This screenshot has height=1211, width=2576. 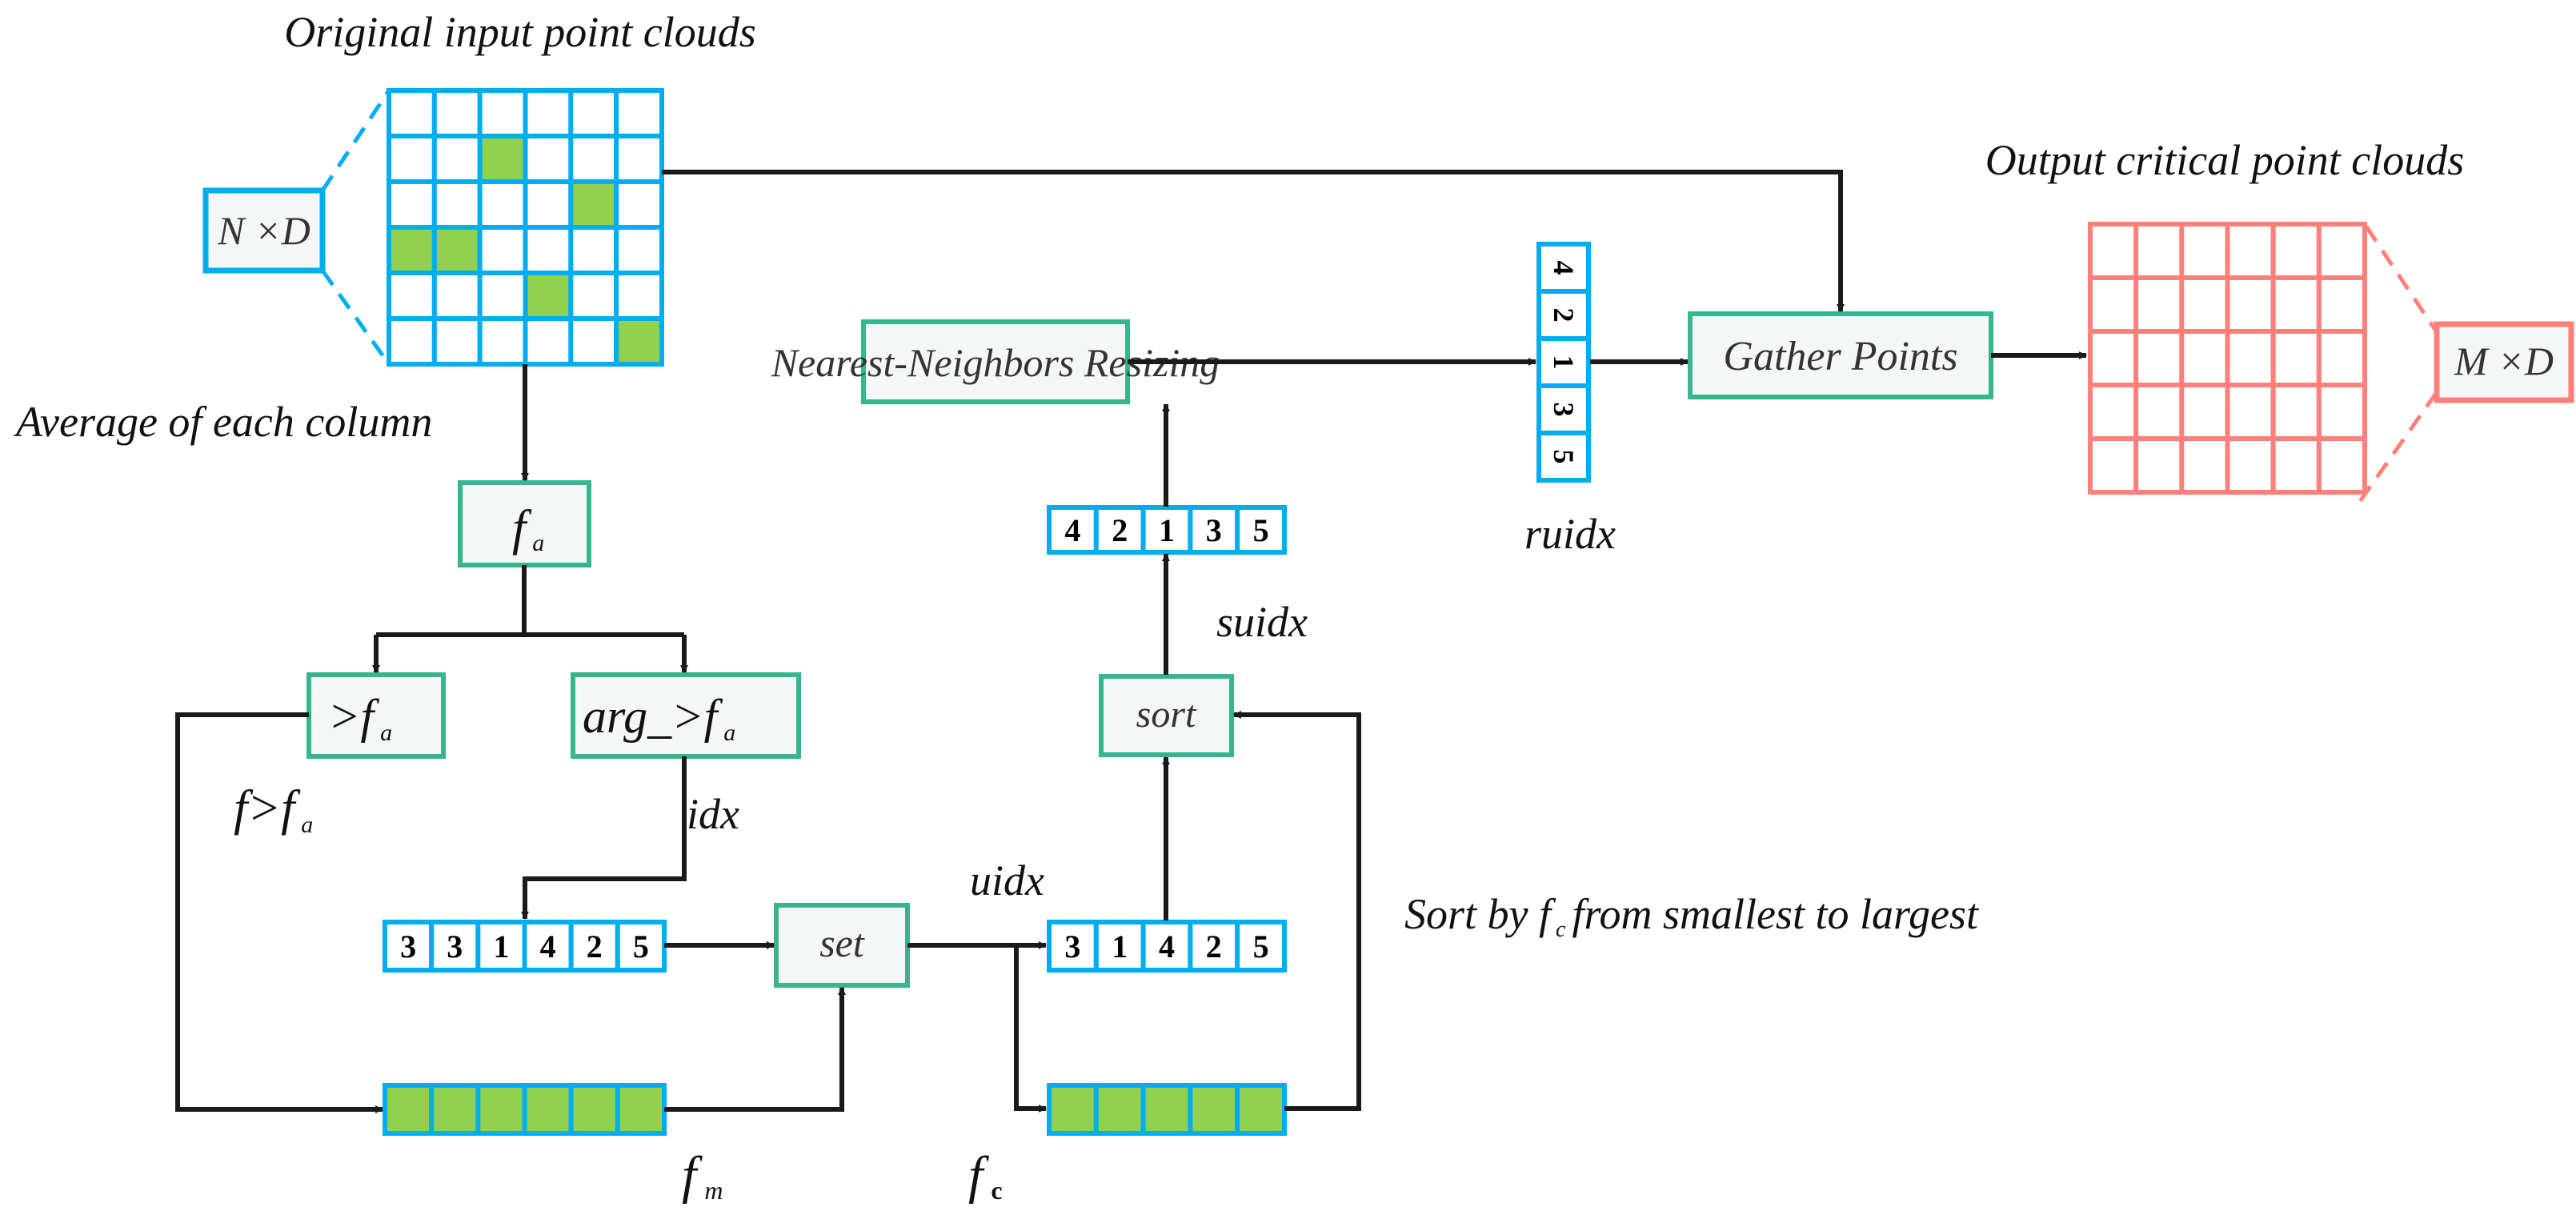 I want to click on idx-label: idx, so click(x=713, y=814).